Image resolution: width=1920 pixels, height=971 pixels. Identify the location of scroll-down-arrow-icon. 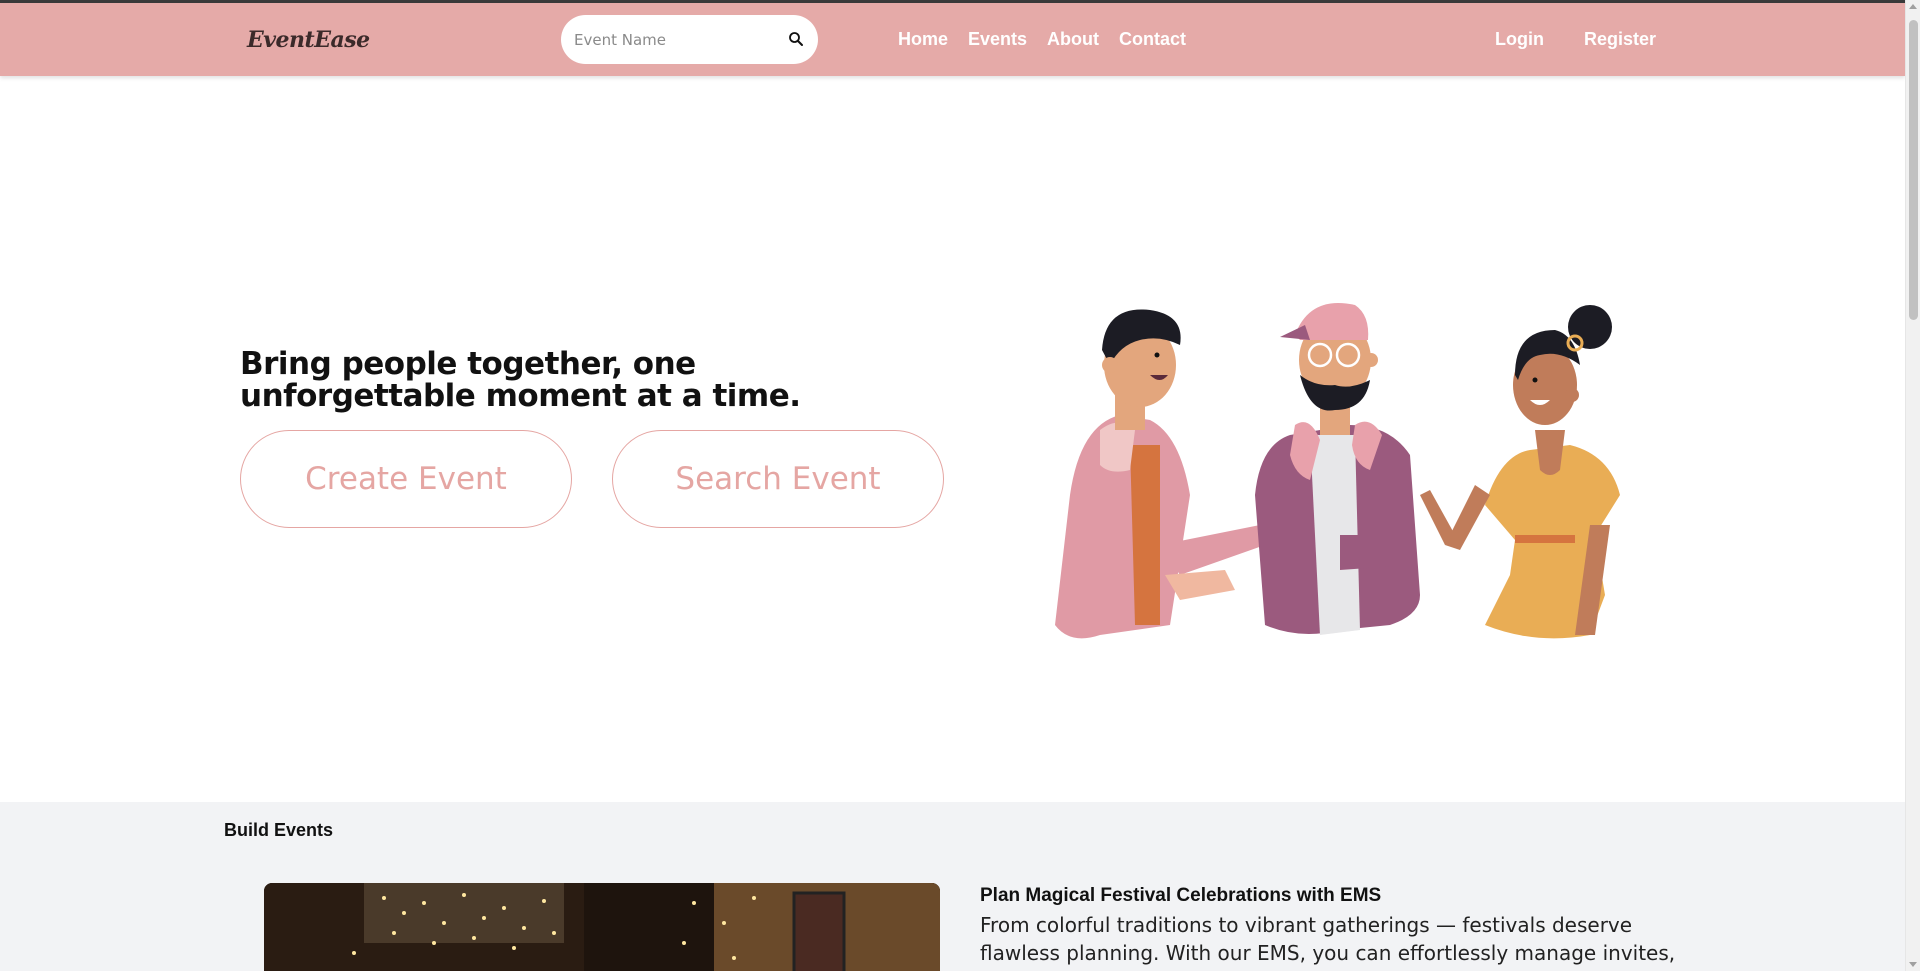
(1913, 964).